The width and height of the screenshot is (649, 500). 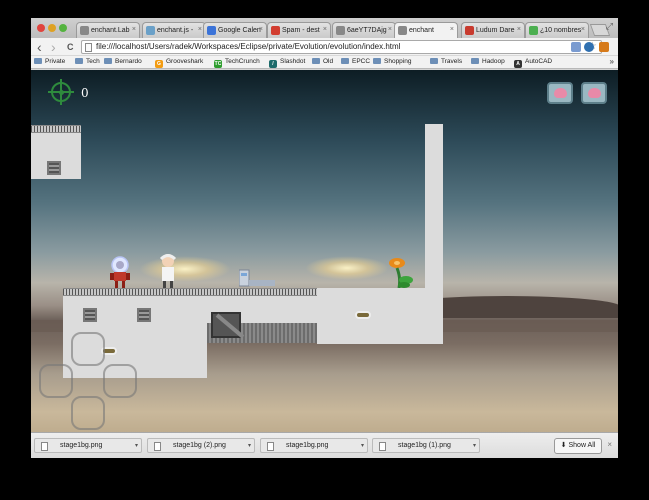 What do you see at coordinates (452, 61) in the screenshot?
I see `bookmark-label: Travels` at bounding box center [452, 61].